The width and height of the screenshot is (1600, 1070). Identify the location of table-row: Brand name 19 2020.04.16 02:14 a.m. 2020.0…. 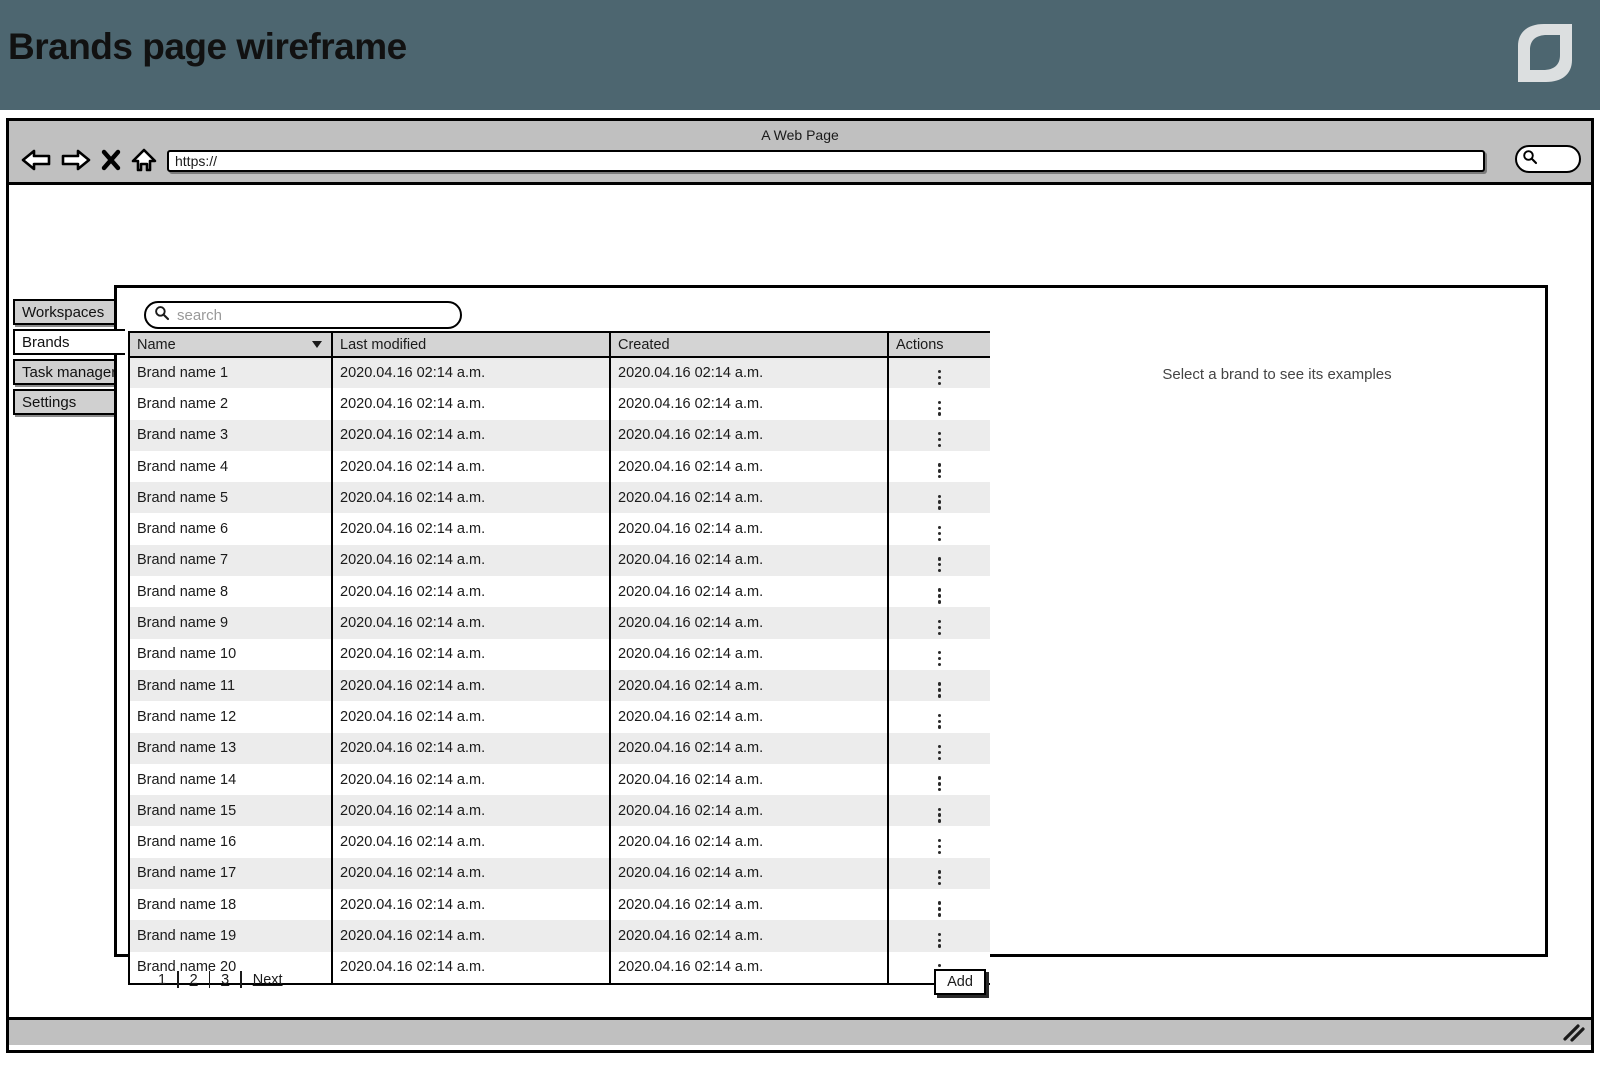
(560, 936).